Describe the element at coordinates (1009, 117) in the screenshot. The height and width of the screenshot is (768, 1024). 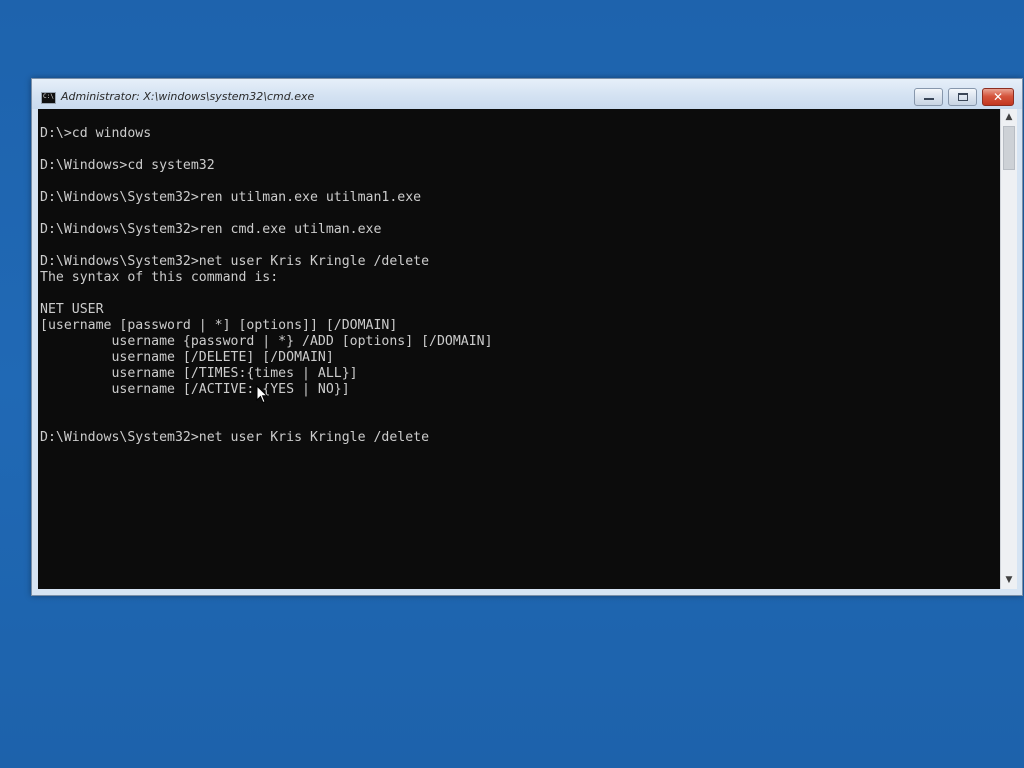
I see `scroll-up-icon: ▲` at that location.